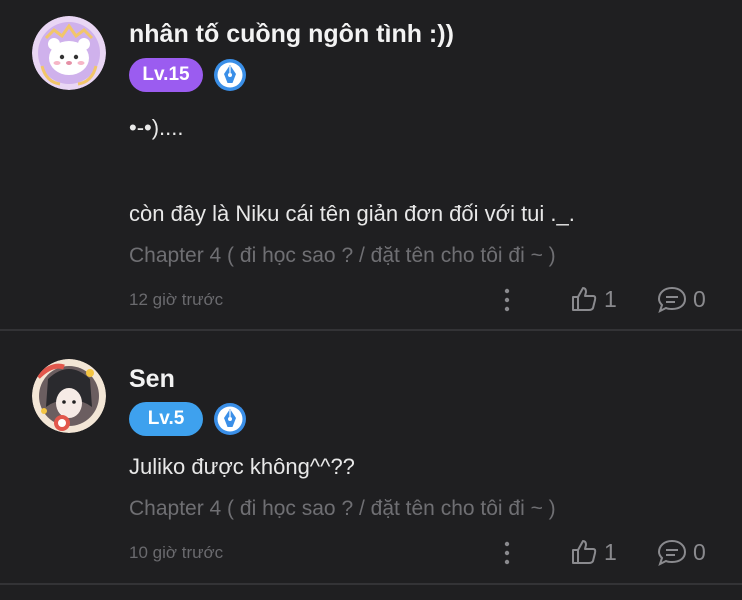 The image size is (742, 600). I want to click on badges: Lv.15, so click(188, 75).